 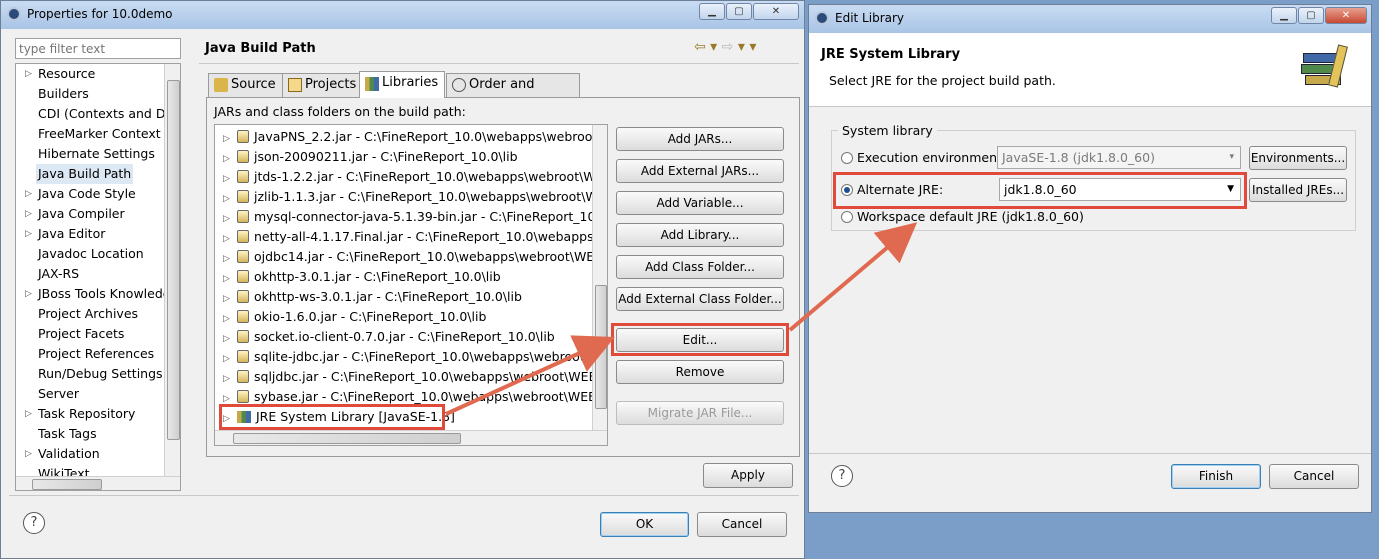 What do you see at coordinates (853, 277) in the screenshot?
I see `arrow-to-alternate-jre` at bounding box center [853, 277].